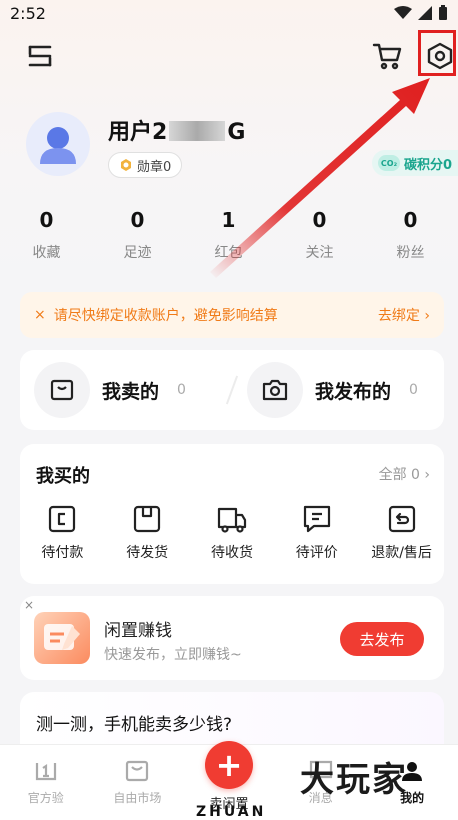  I want to click on cart-icon, so click(387, 56).